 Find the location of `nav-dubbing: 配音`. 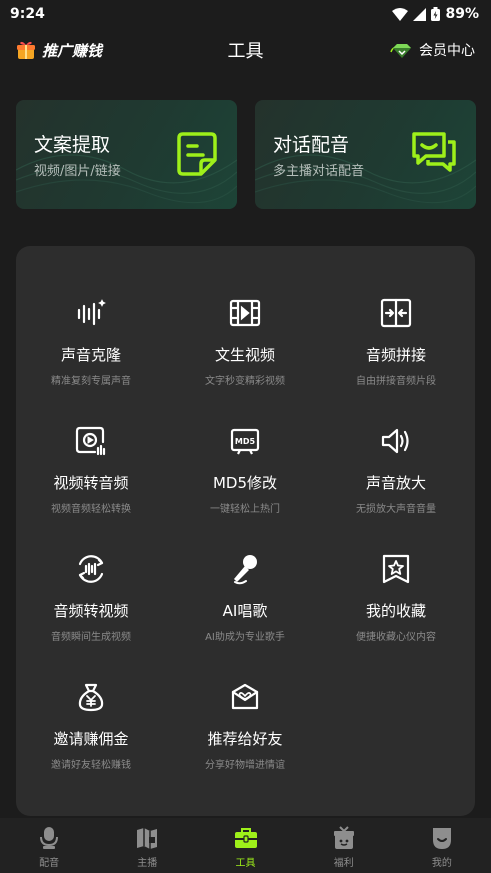

nav-dubbing: 配音 is located at coordinates (49, 845).